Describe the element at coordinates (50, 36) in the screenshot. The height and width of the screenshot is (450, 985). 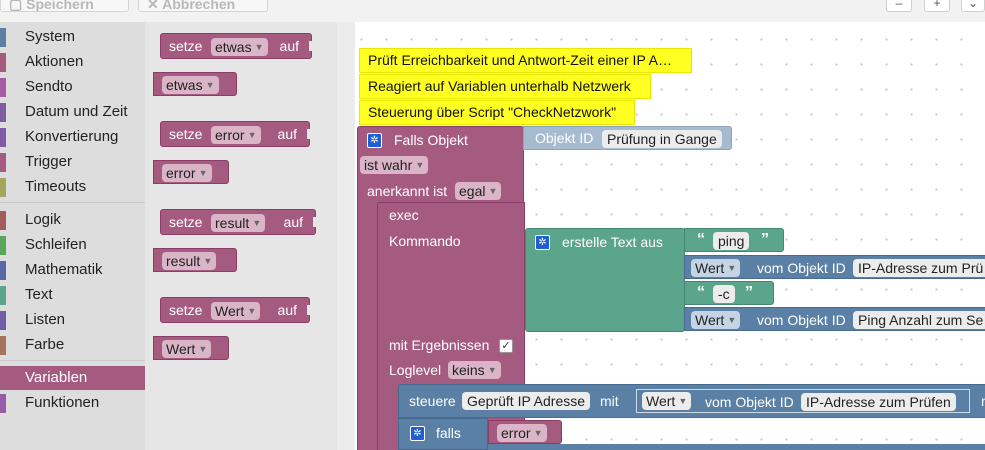
I see `category-label: System` at that location.